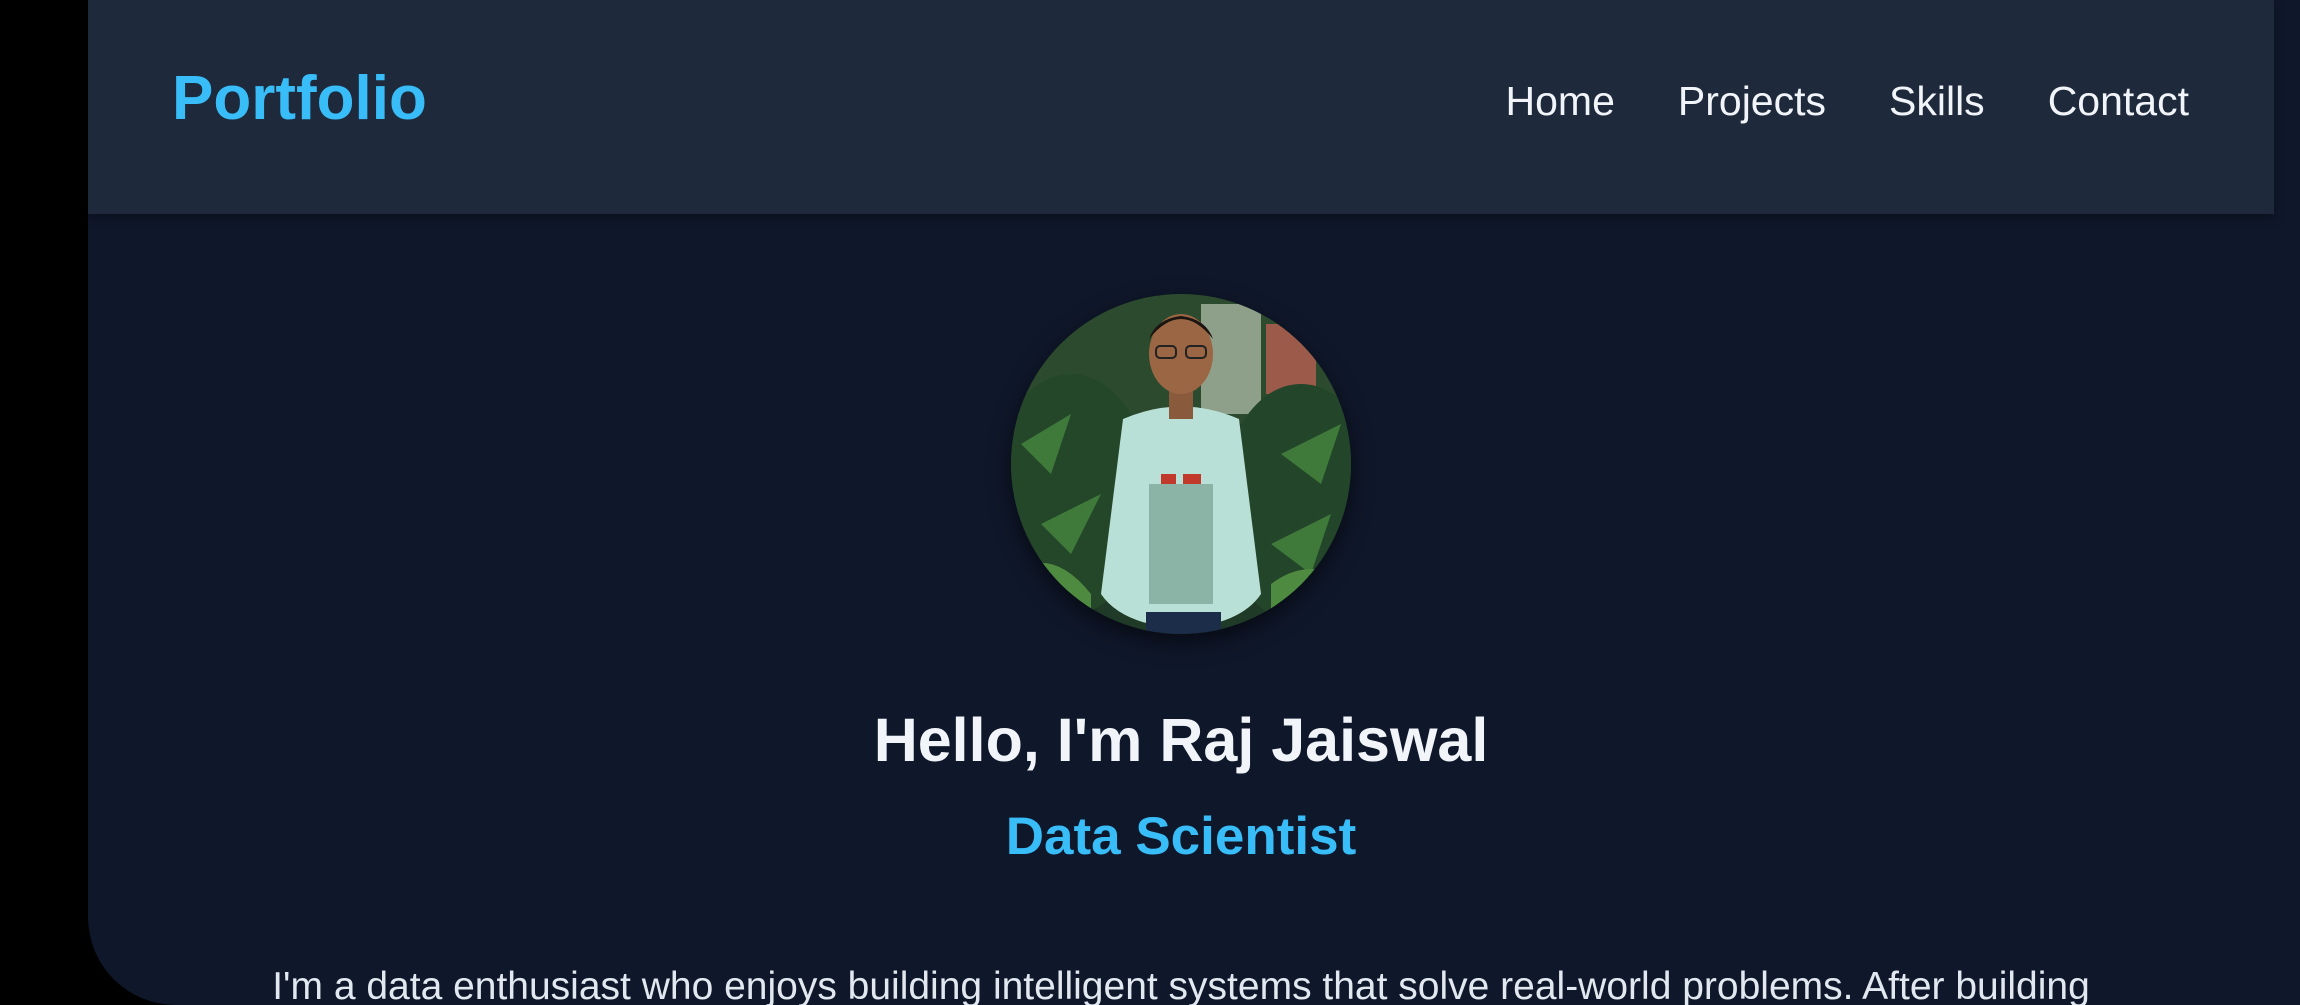  I want to click on profile-avatar, so click(1181, 464).